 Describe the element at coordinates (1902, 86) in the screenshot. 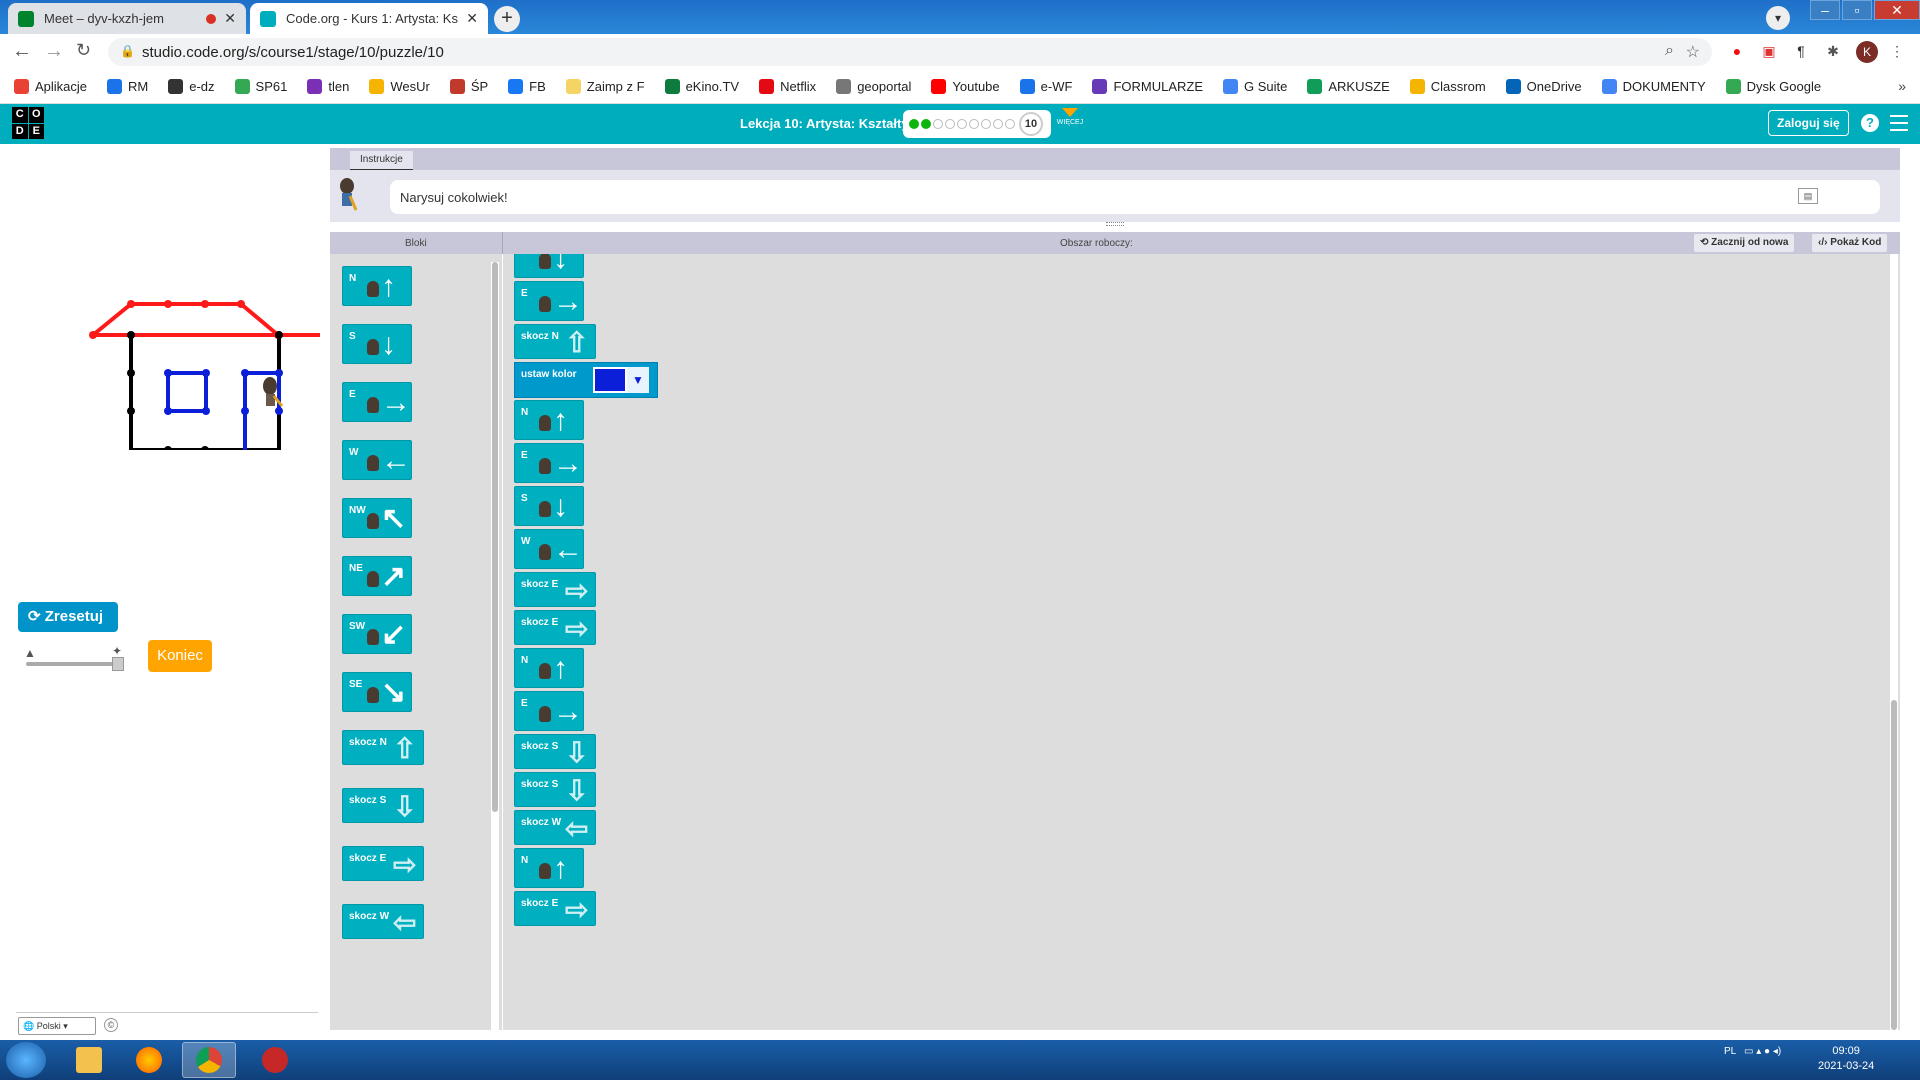

I see `bookmarks-overflow-icon: »` at that location.